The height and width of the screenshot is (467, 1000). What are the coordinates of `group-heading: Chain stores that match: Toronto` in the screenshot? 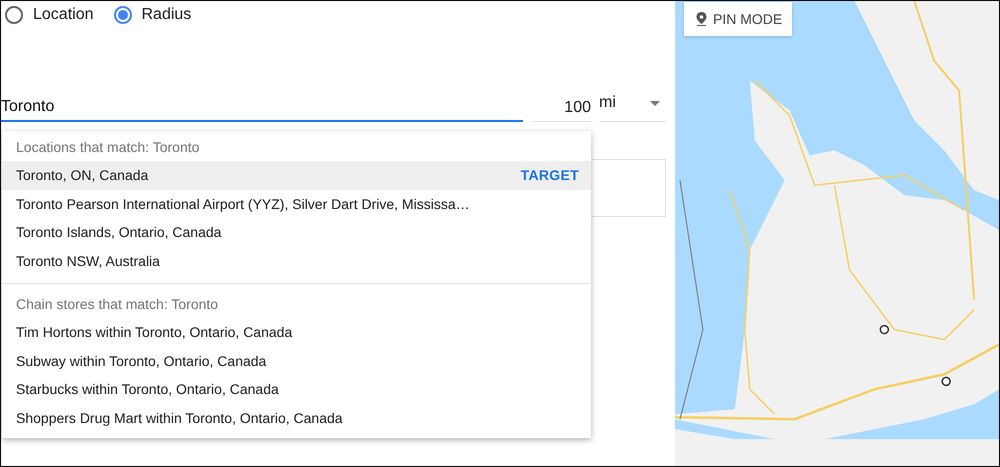 It's located at (117, 304).